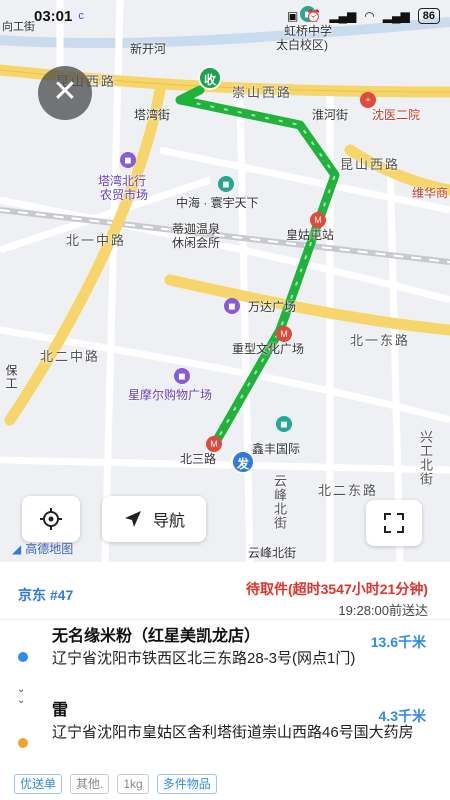 This screenshot has width=450, height=800. I want to click on tag-priority: 优送单, so click(38, 784).